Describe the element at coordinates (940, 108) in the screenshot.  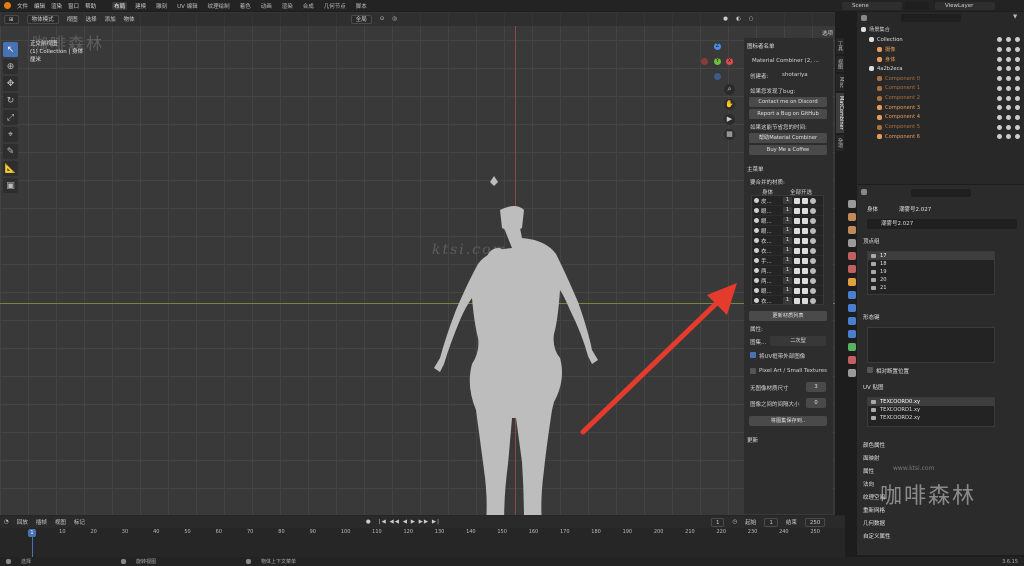
I see `outliner-row: Component 3` at that location.